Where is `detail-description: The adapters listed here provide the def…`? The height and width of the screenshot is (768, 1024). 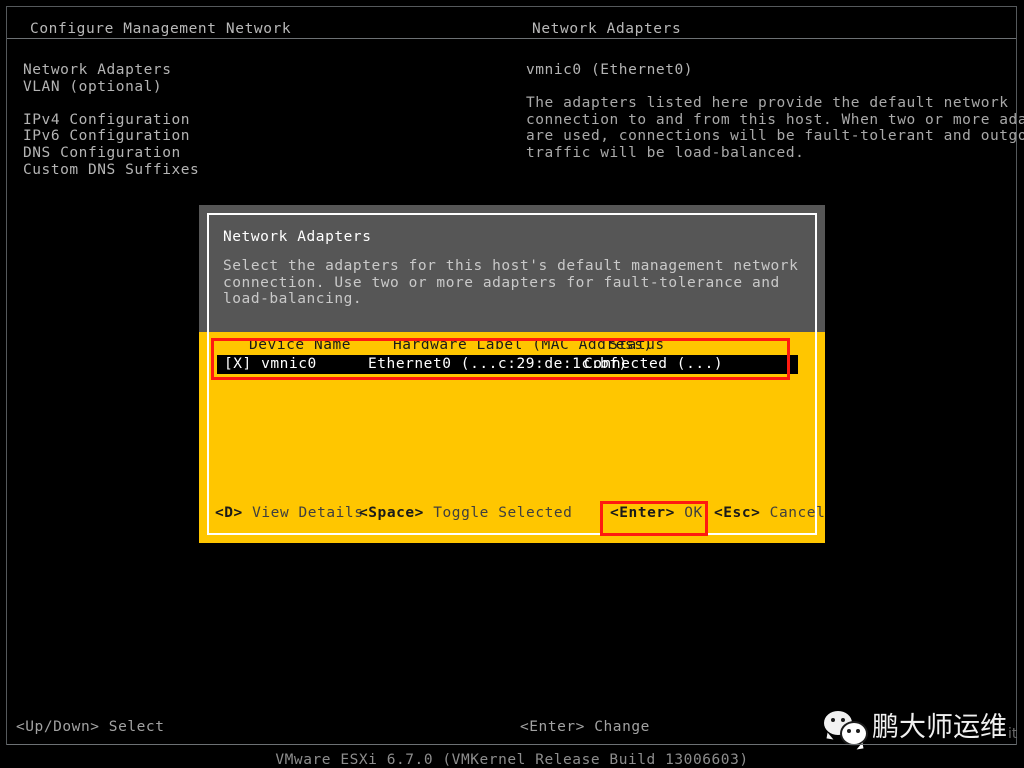
detail-description: The adapters listed here provide the def… is located at coordinates (775, 128).